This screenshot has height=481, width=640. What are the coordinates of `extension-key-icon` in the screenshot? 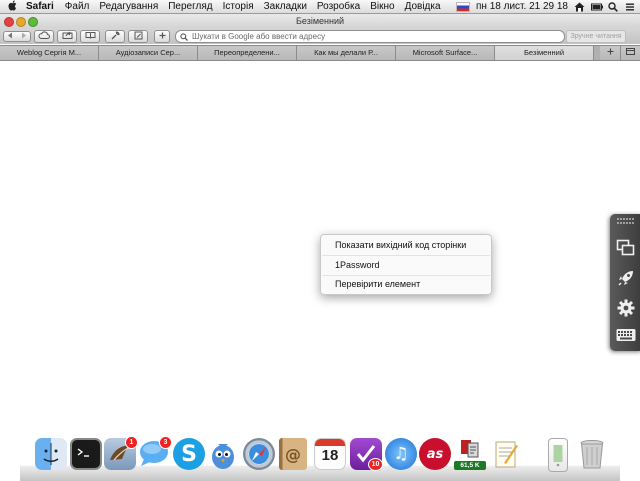 It's located at (138, 36).